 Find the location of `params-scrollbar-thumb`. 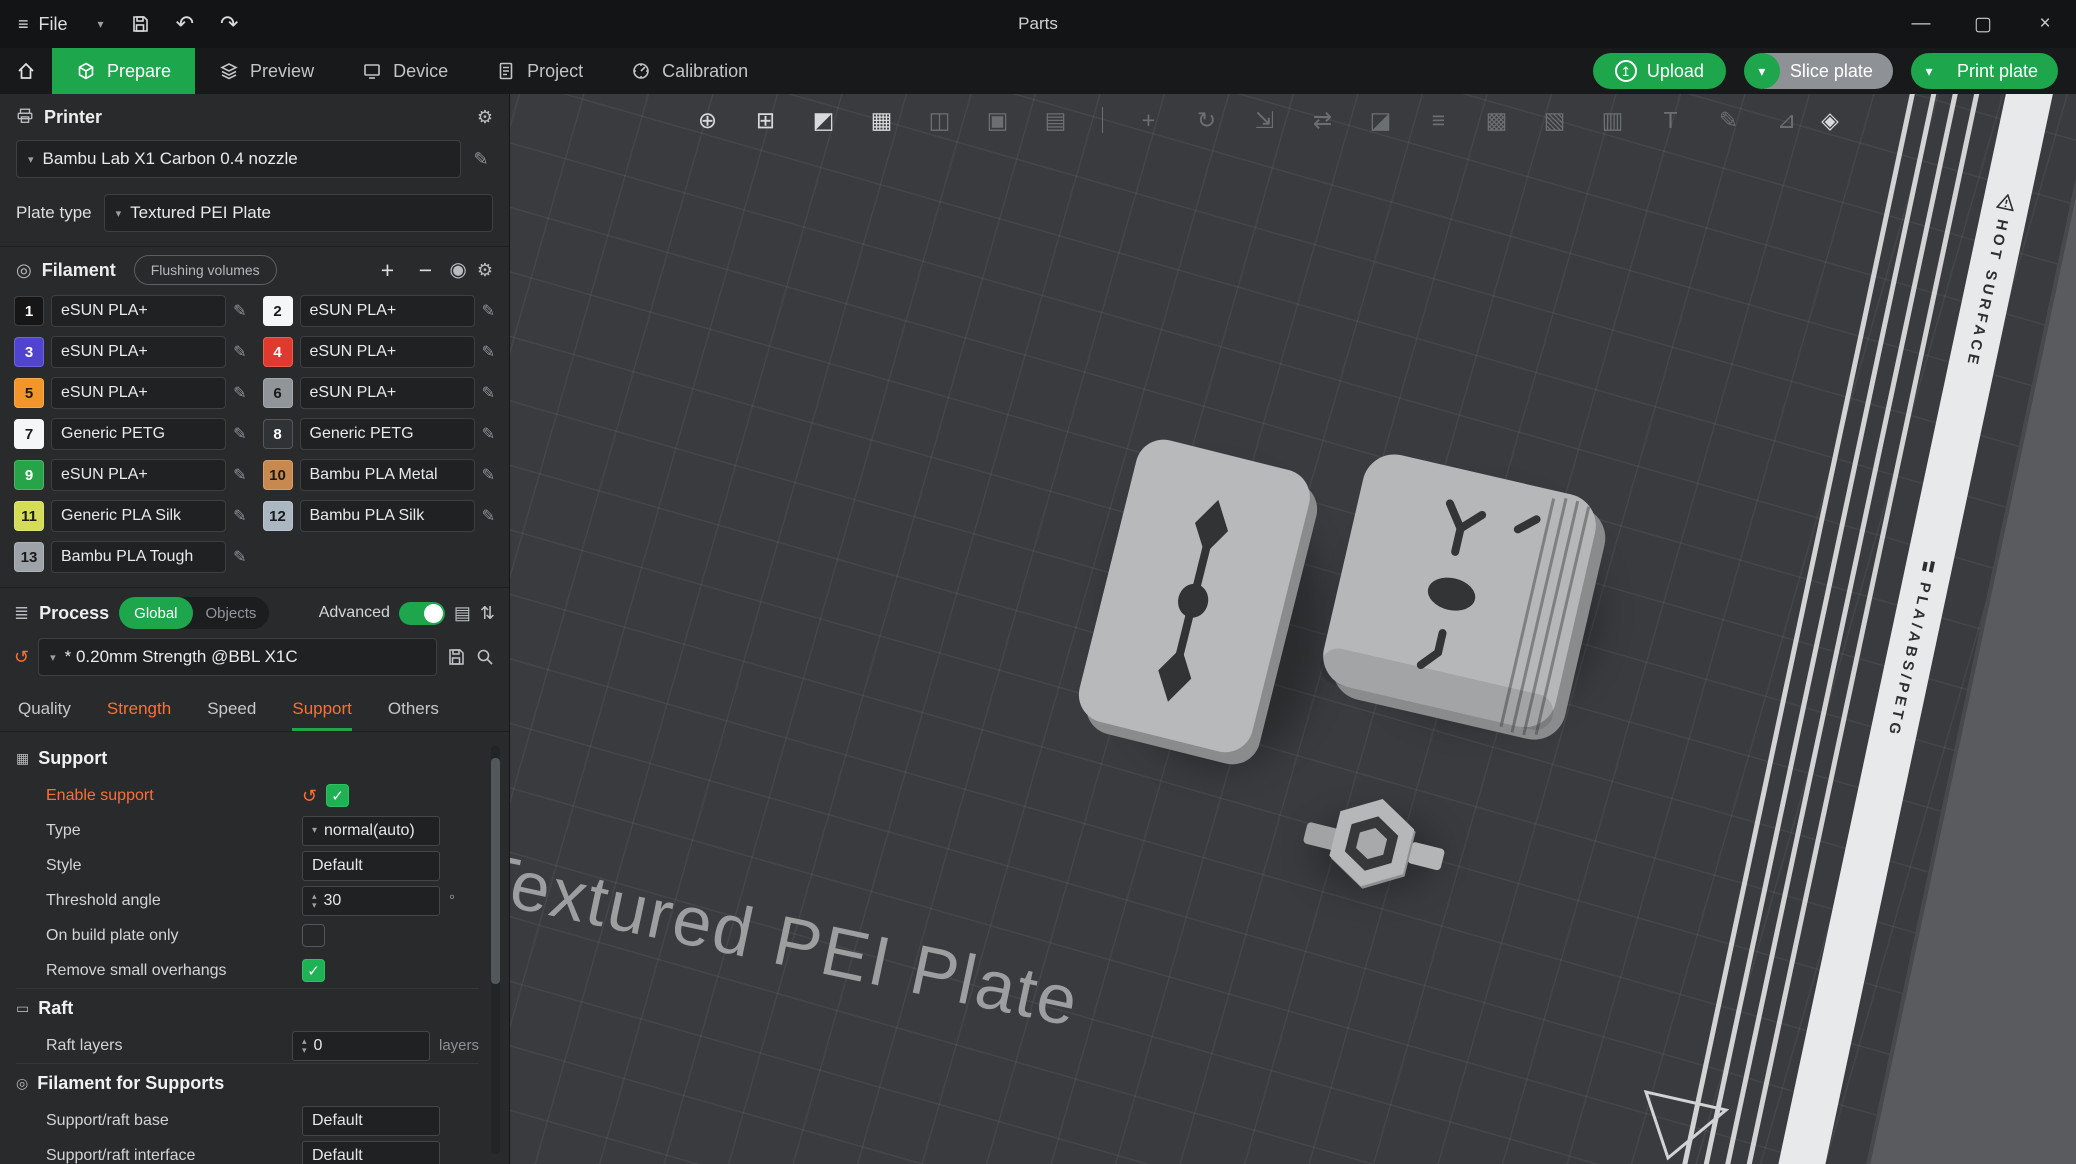

params-scrollbar-thumb is located at coordinates (495, 871).